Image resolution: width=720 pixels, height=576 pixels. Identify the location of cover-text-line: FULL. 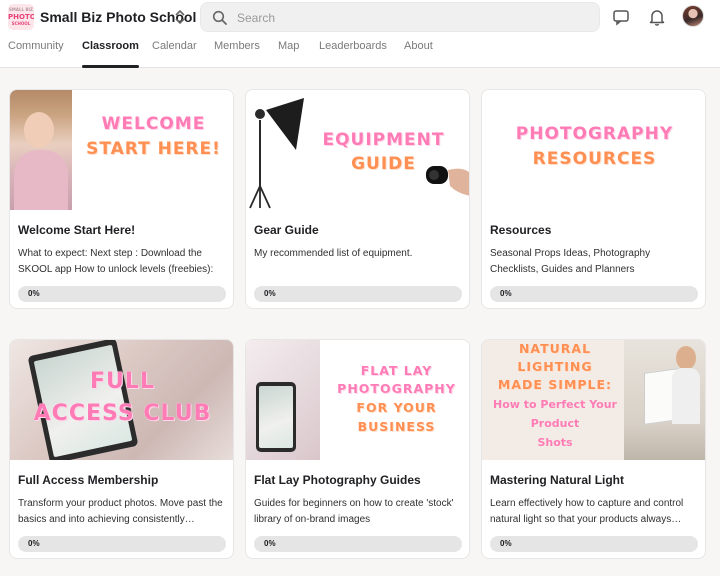
(122, 381).